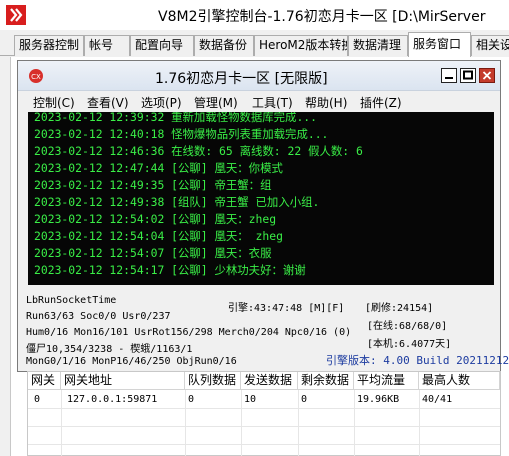 This screenshot has height=456, width=509. I want to click on menu-view: 查看(V), so click(108, 102).